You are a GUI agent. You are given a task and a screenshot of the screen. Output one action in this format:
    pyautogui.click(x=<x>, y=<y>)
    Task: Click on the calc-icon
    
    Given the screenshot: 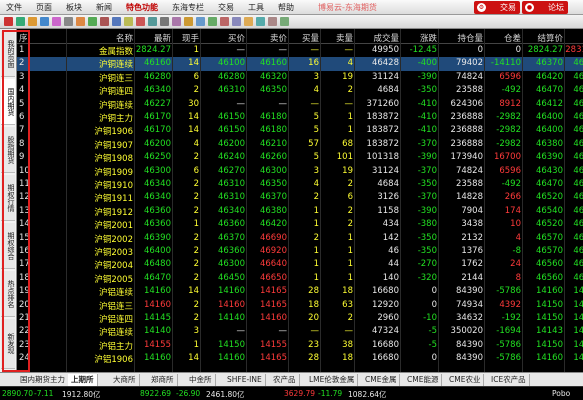 What is the action you would take?
    pyautogui.click(x=152, y=21)
    